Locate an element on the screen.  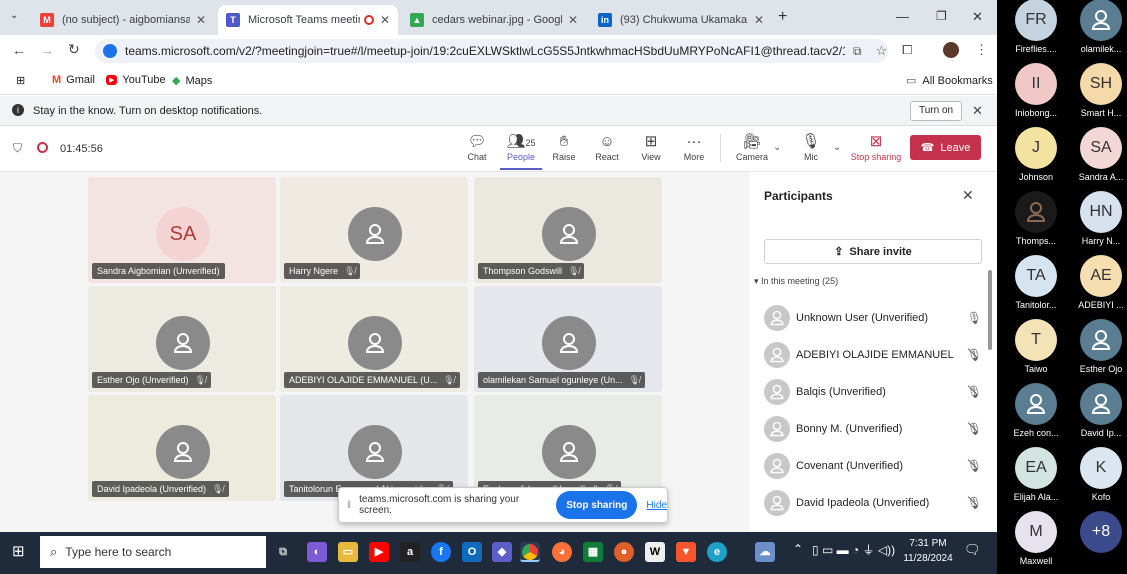
people-button: 👥︎25 People is located at coordinates (521, 151).